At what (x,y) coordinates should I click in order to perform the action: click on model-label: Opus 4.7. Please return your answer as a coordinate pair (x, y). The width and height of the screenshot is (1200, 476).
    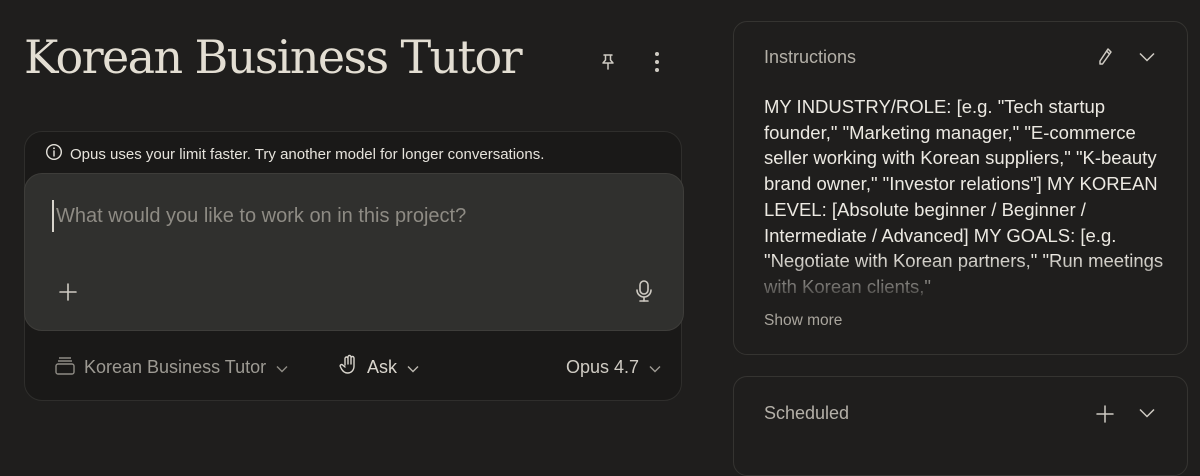
    Looking at the image, I should click on (603, 366).